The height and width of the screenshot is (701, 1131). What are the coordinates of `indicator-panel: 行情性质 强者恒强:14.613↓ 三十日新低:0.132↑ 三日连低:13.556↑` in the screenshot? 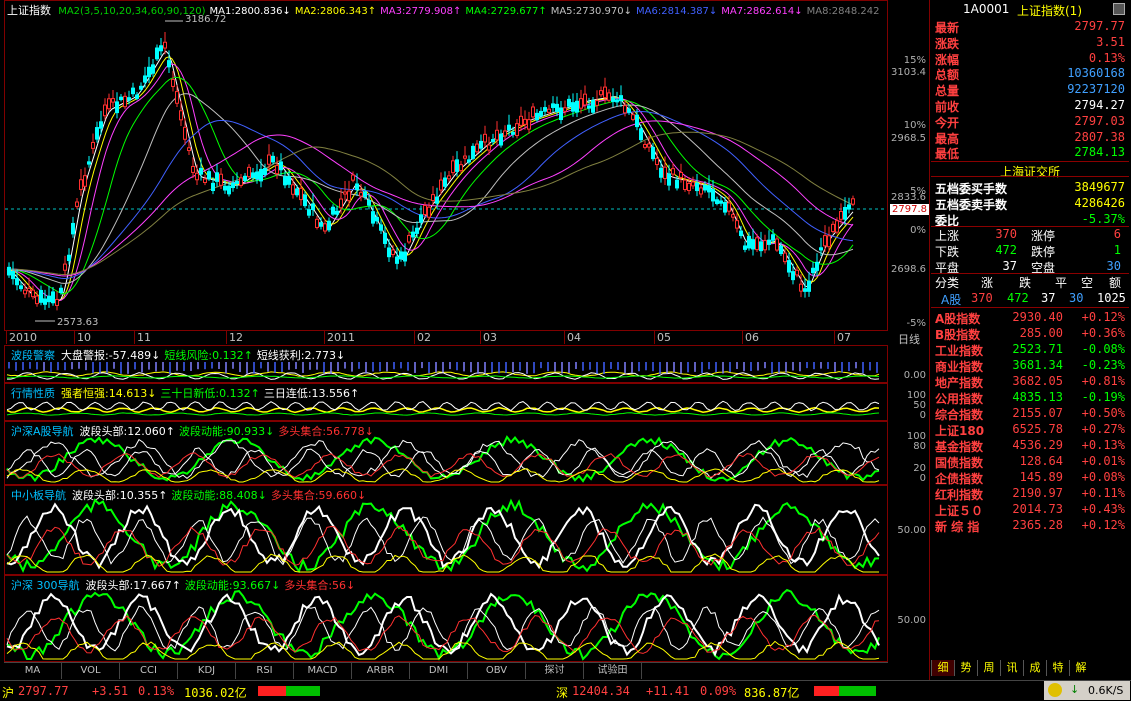 It's located at (446, 402).